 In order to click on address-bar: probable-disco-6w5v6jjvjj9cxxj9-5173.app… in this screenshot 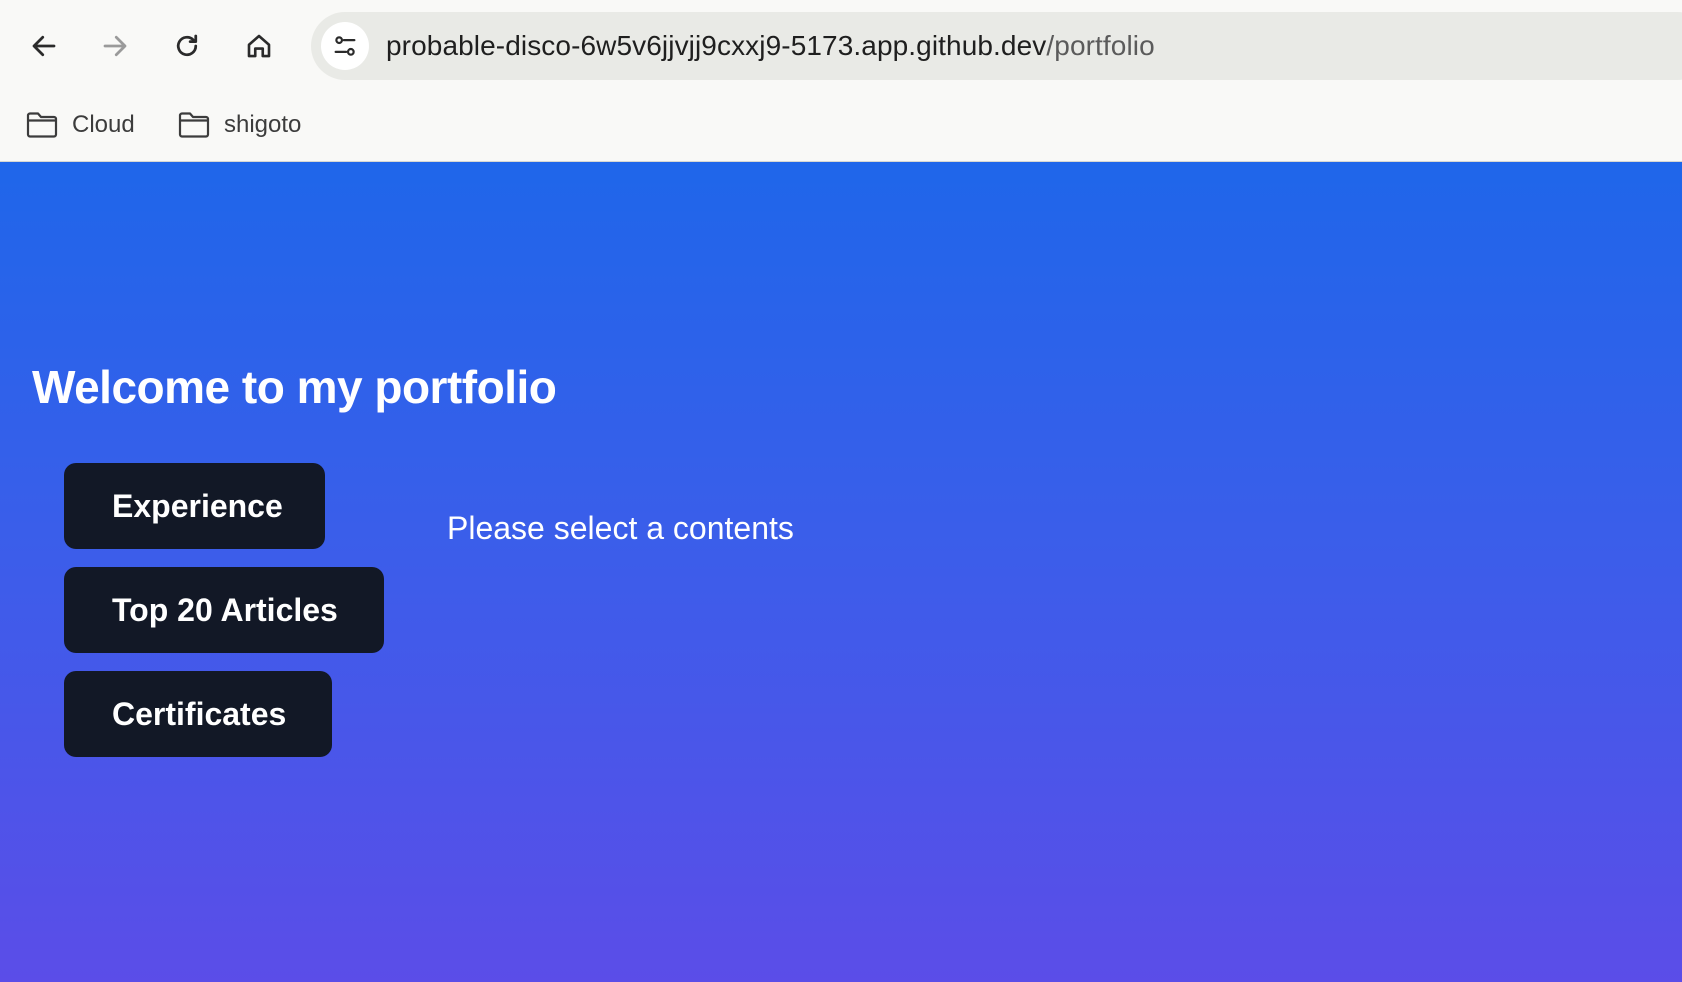, I will do `click(996, 46)`.